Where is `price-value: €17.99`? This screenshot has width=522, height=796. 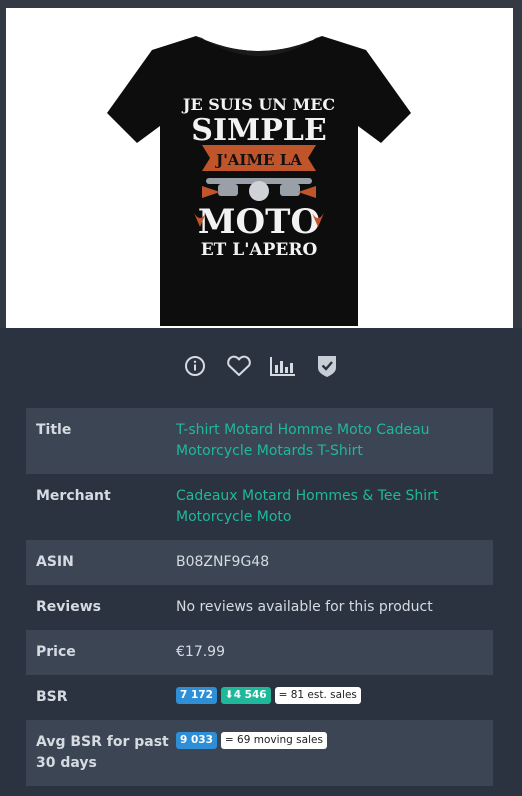 price-value: €17.99 is located at coordinates (200, 652).